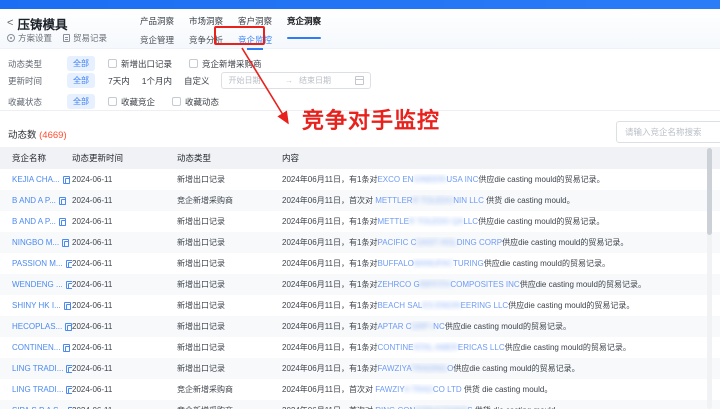 Image resolution: width=720 pixels, height=409 pixels. I want to click on content-company-link: LLC, so click(470, 221).